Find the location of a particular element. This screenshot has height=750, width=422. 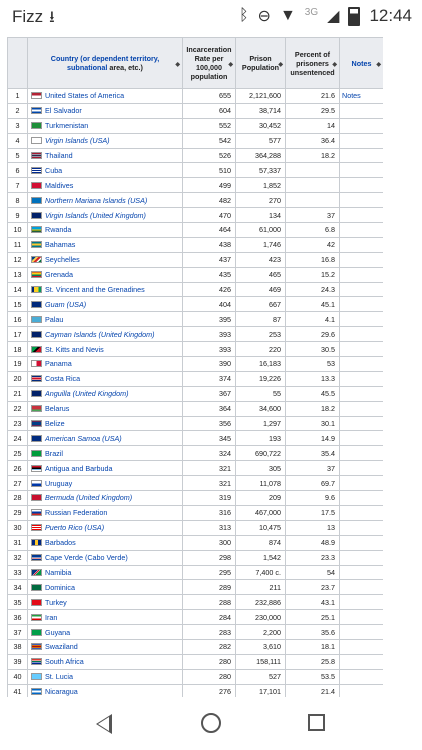

rank-cell: 3 is located at coordinates (17, 125).